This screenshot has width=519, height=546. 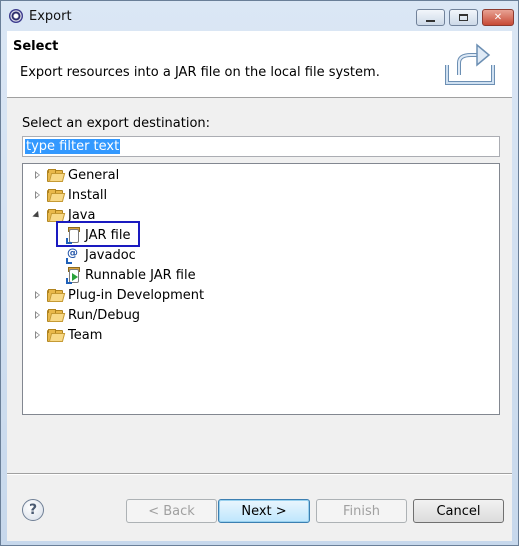 What do you see at coordinates (88, 195) in the screenshot?
I see `tree-item-label: Install` at bounding box center [88, 195].